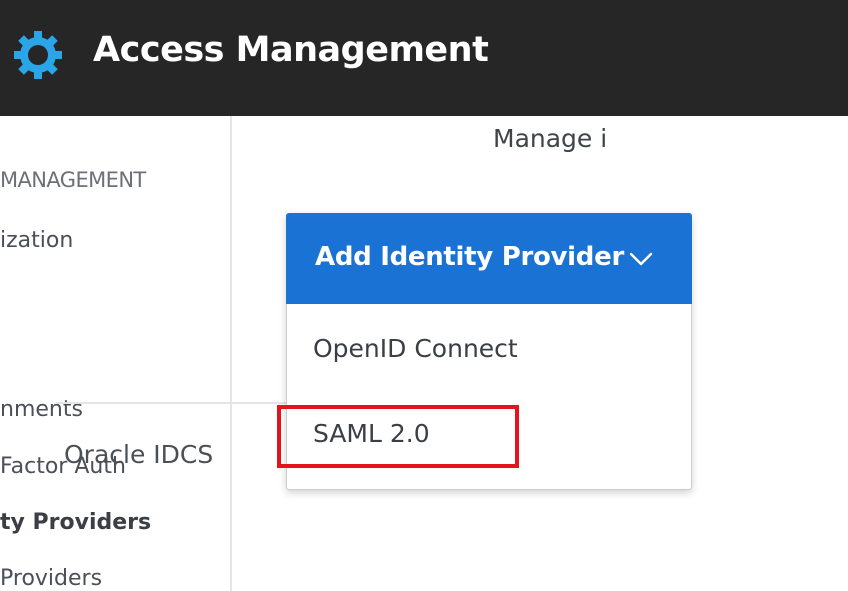  I want to click on gear-icon, so click(38, 55).